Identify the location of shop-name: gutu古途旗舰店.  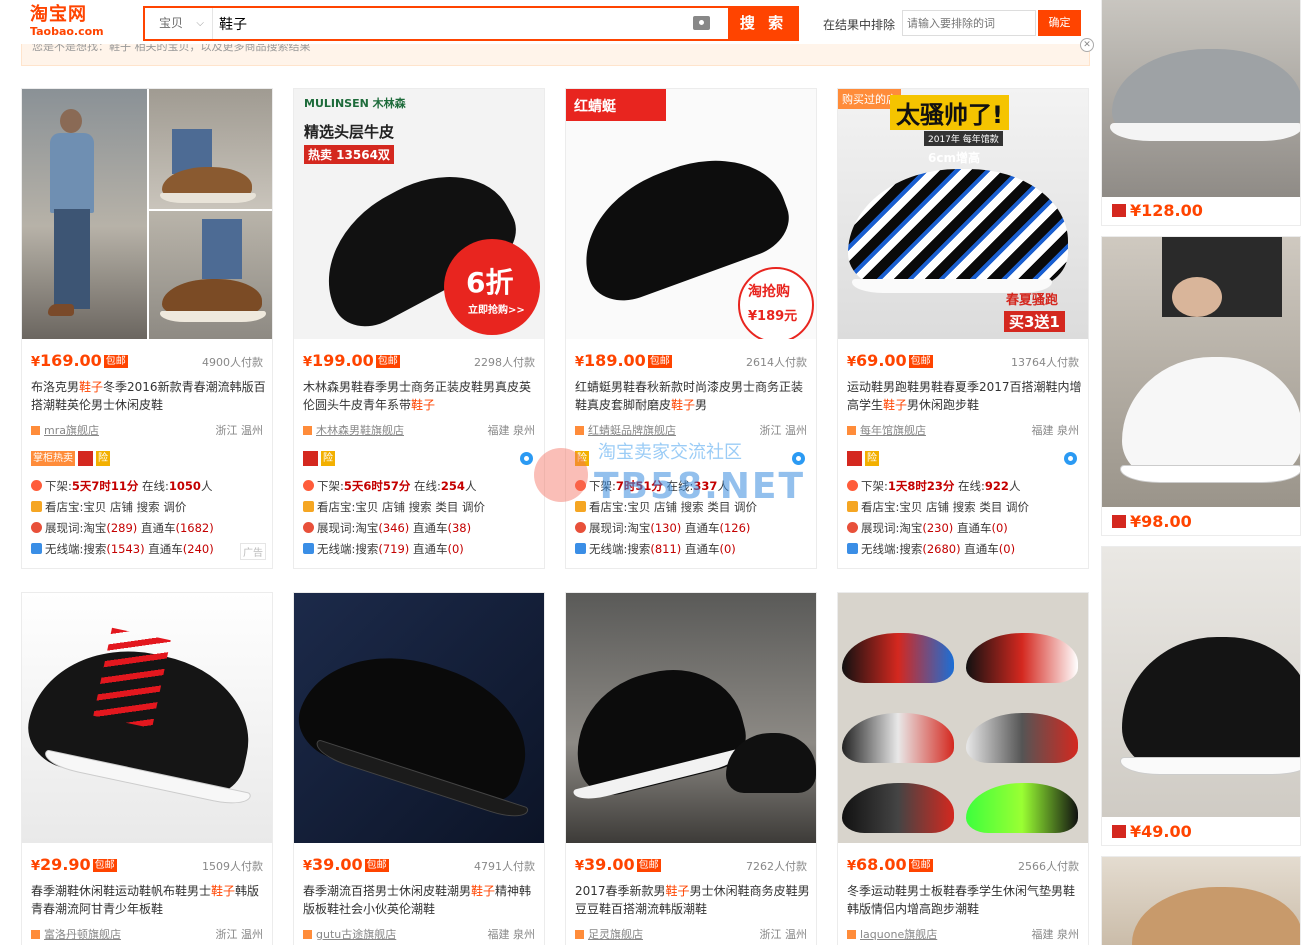
(356, 934).